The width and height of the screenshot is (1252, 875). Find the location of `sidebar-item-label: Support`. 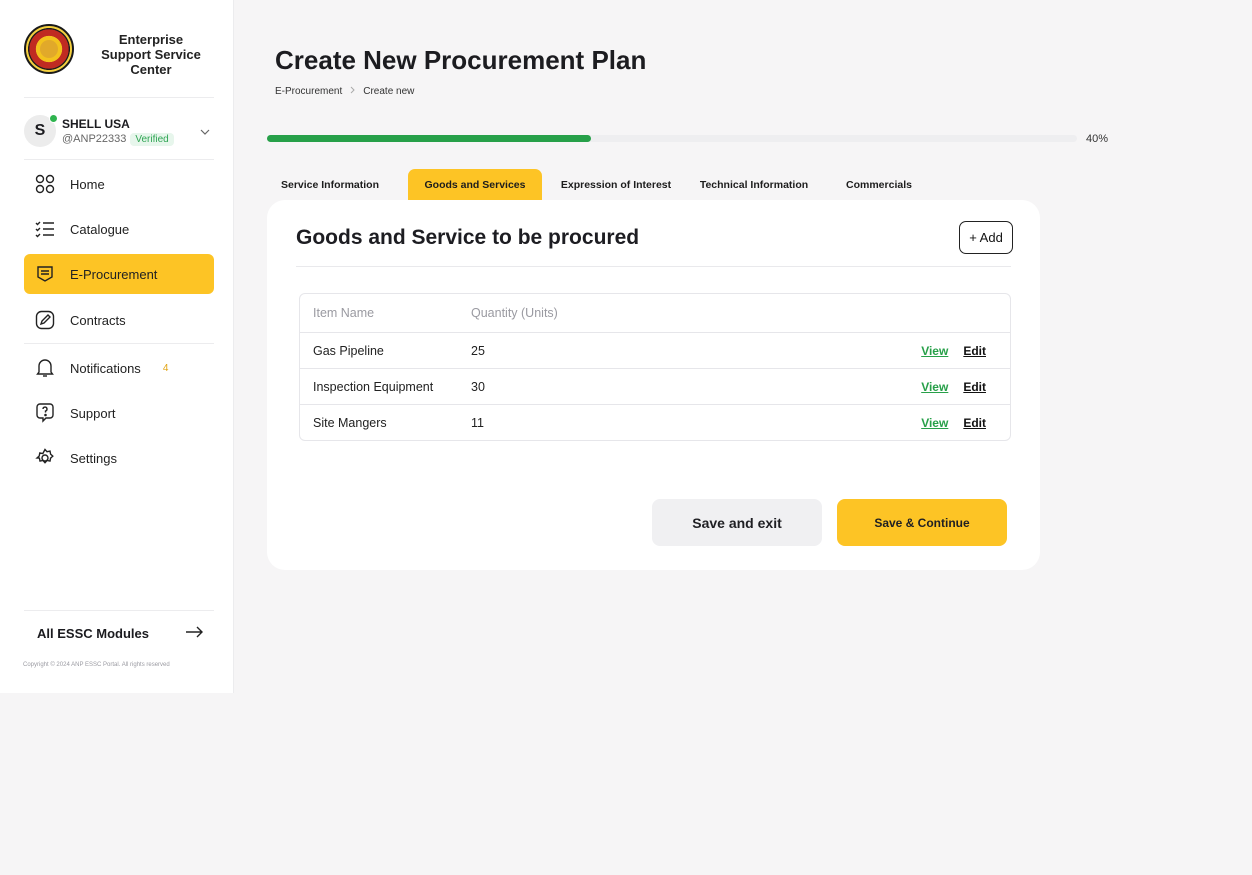

sidebar-item-label: Support is located at coordinates (93, 413).